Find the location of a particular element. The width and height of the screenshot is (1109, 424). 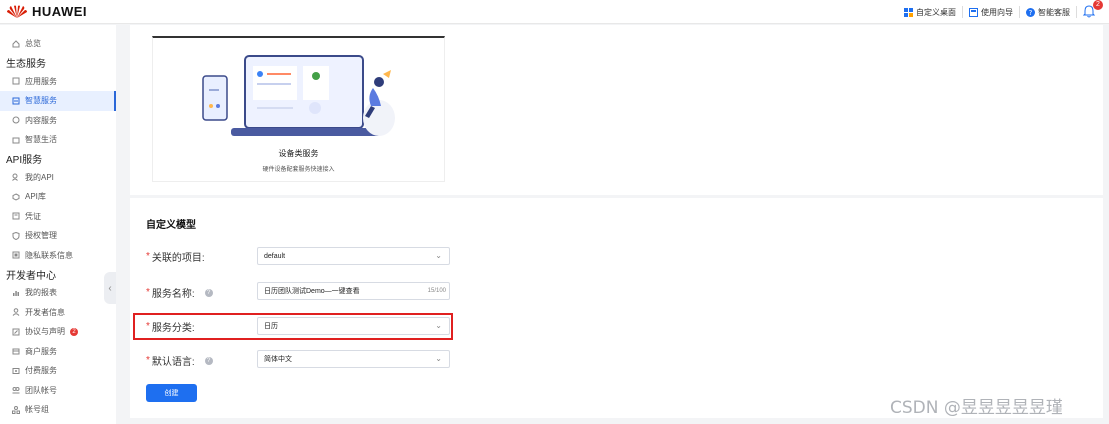

sidebar-item-smart-services: 智慧服务 is located at coordinates (58, 101).